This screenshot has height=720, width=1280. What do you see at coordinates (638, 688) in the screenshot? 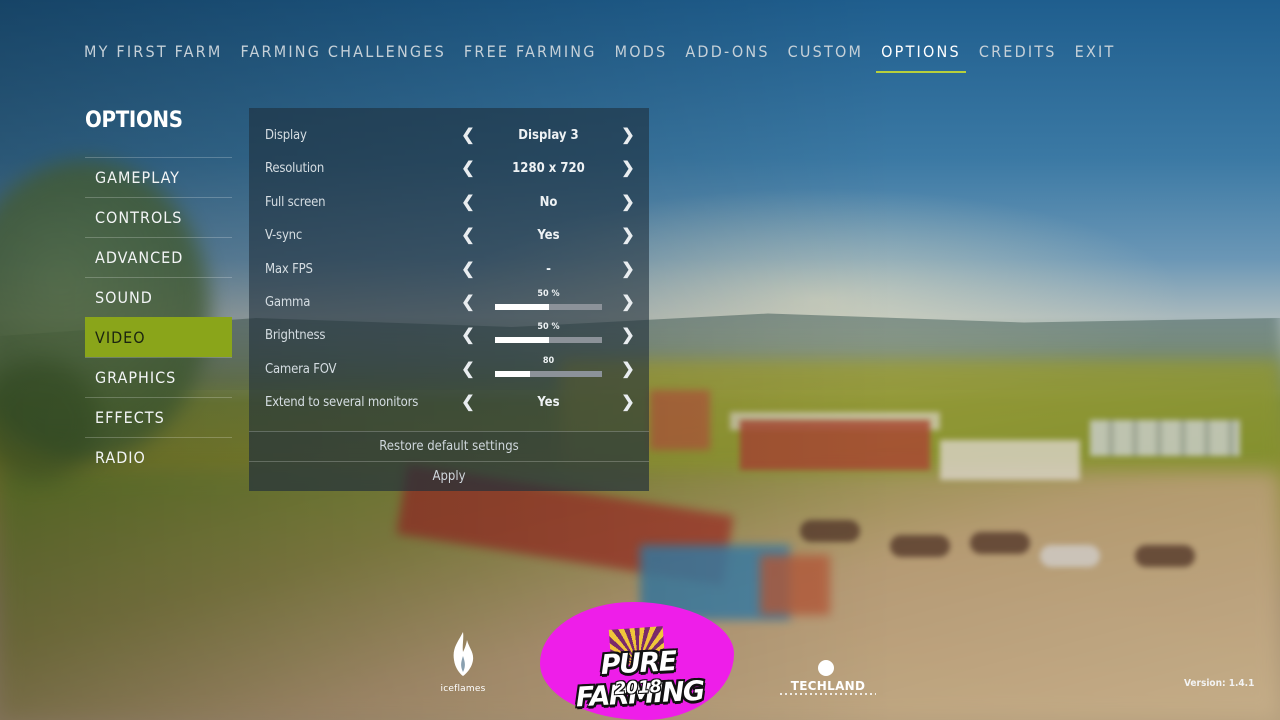
I see `game-logo-year: 2018` at bounding box center [638, 688].